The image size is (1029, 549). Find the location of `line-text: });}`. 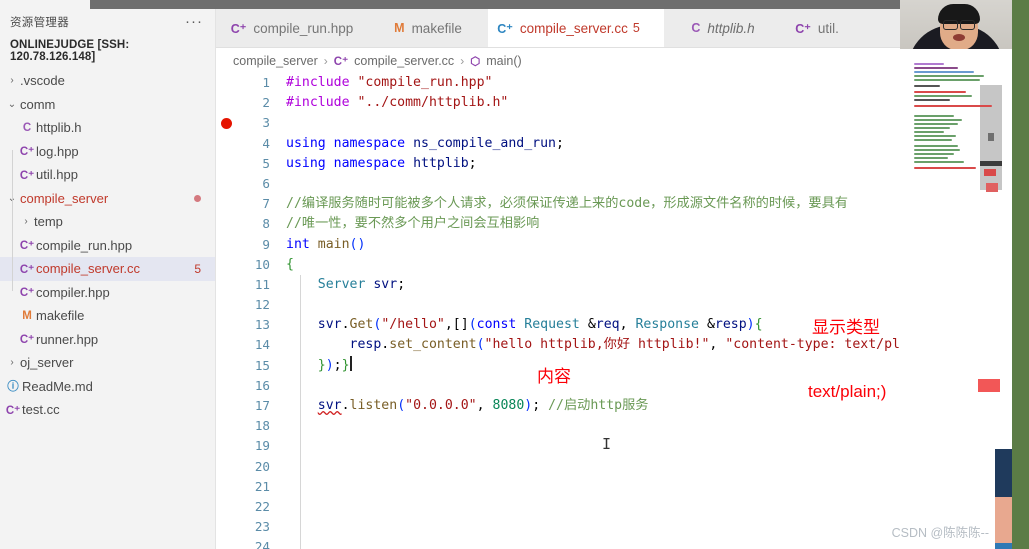

line-text: });} is located at coordinates (334, 364).